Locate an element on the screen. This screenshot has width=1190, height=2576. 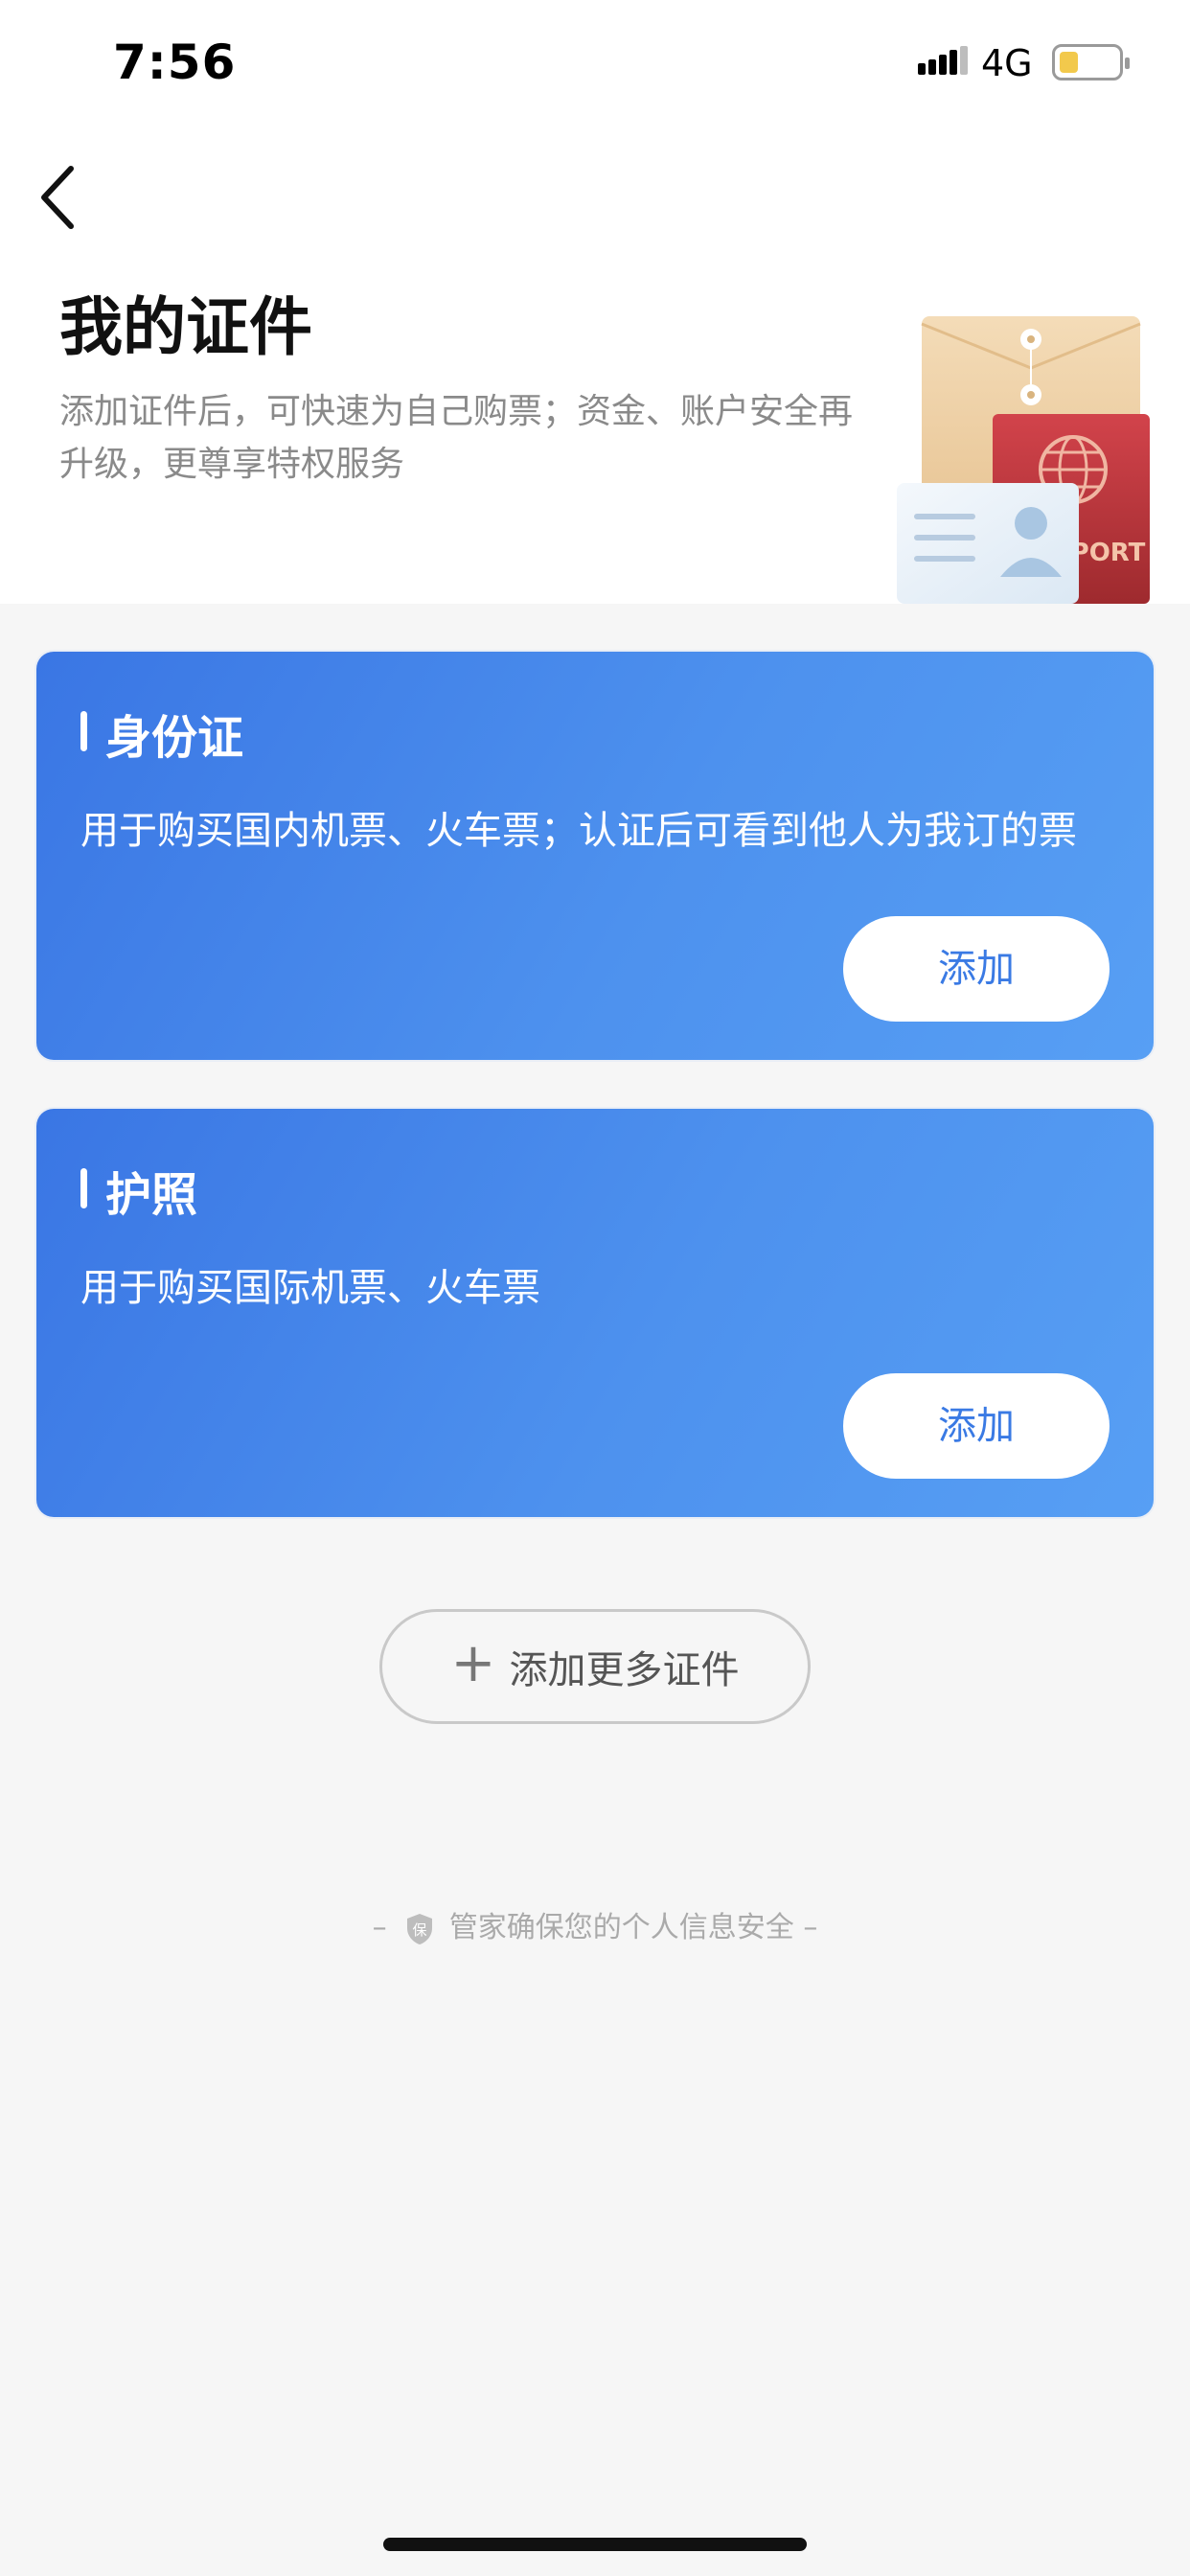
home-indicator is located at coordinates (595, 2544).